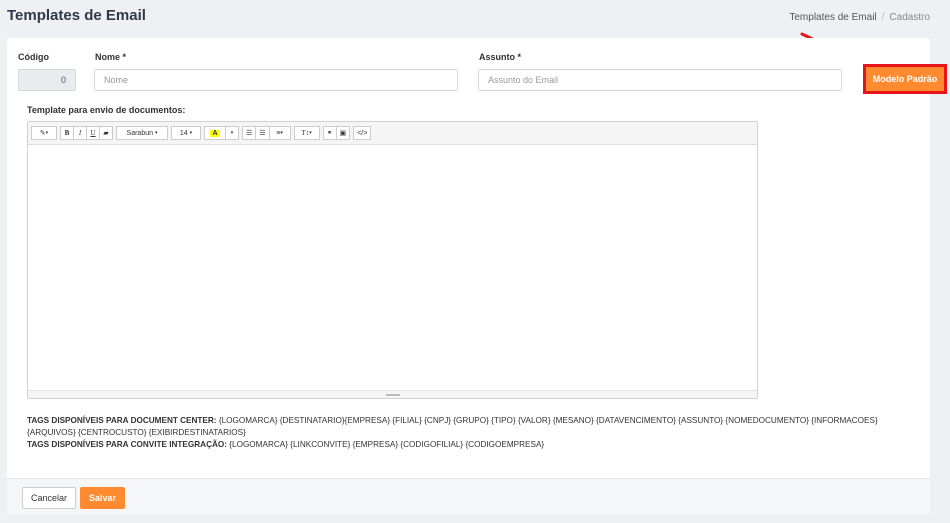 Image resolution: width=950 pixels, height=523 pixels. I want to click on assunto-input: Assunto do Email, so click(660, 80).